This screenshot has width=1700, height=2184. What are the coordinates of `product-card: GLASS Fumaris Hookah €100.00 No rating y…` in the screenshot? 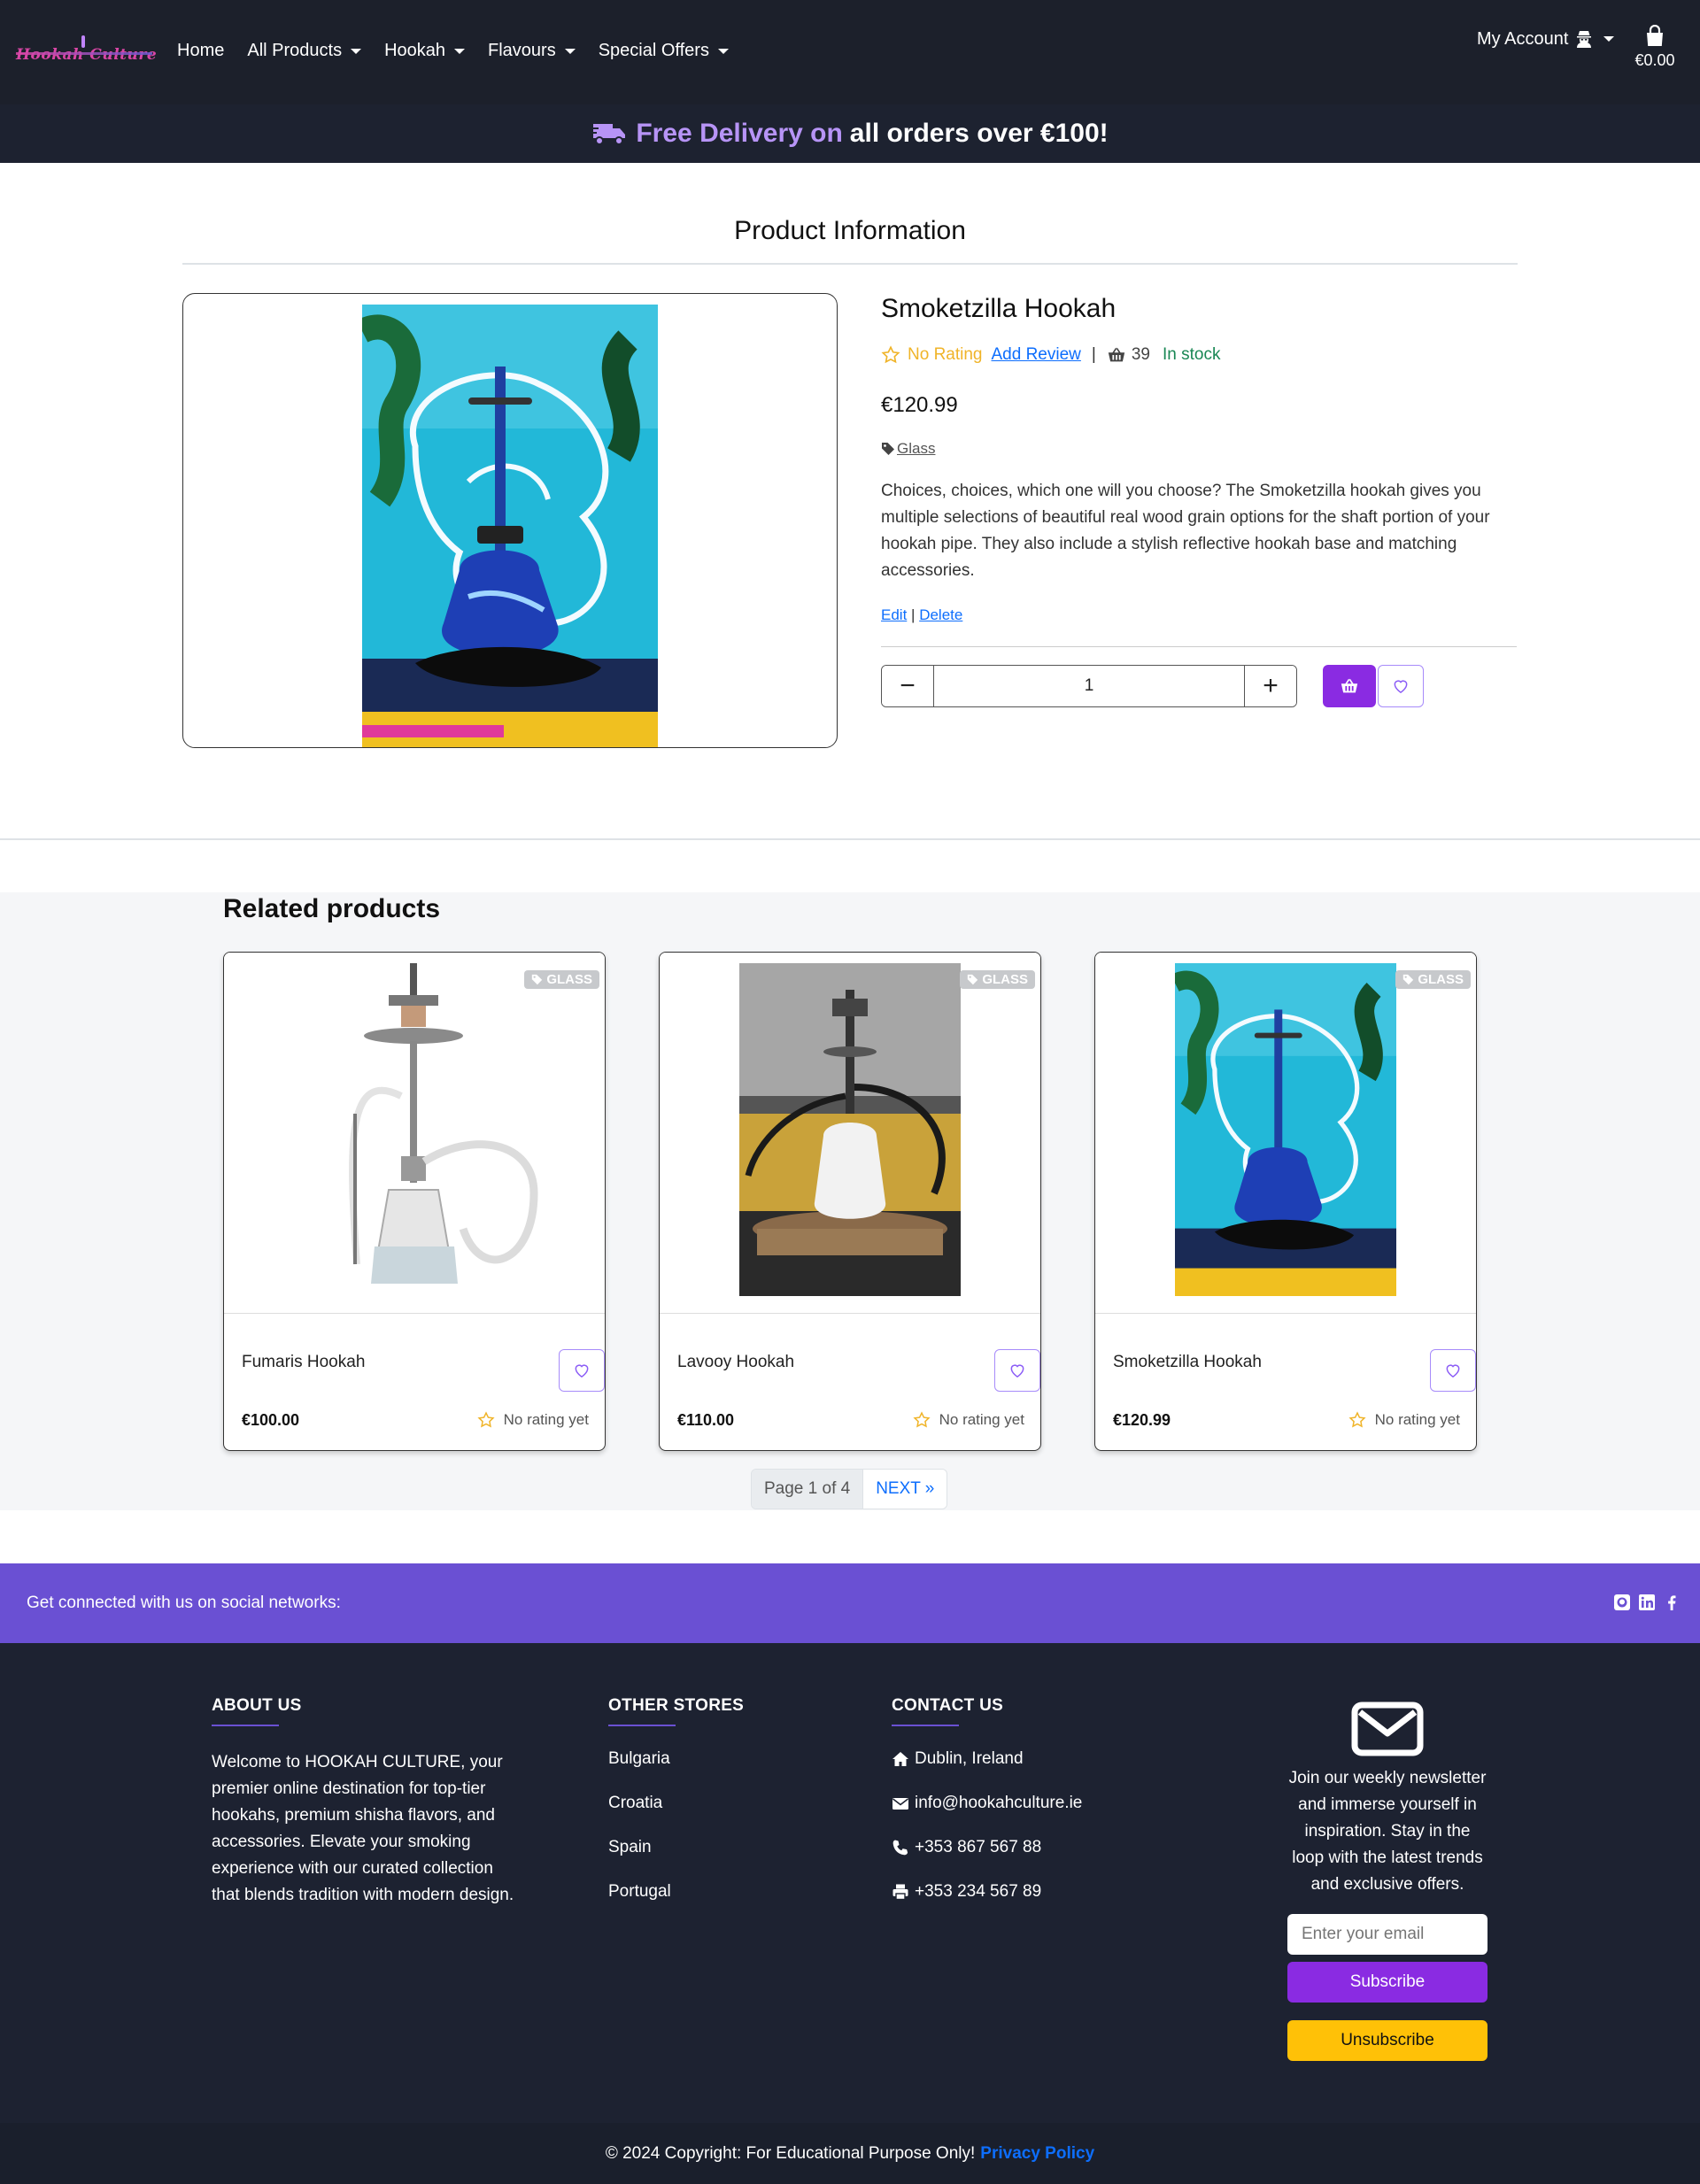 It's located at (414, 1201).